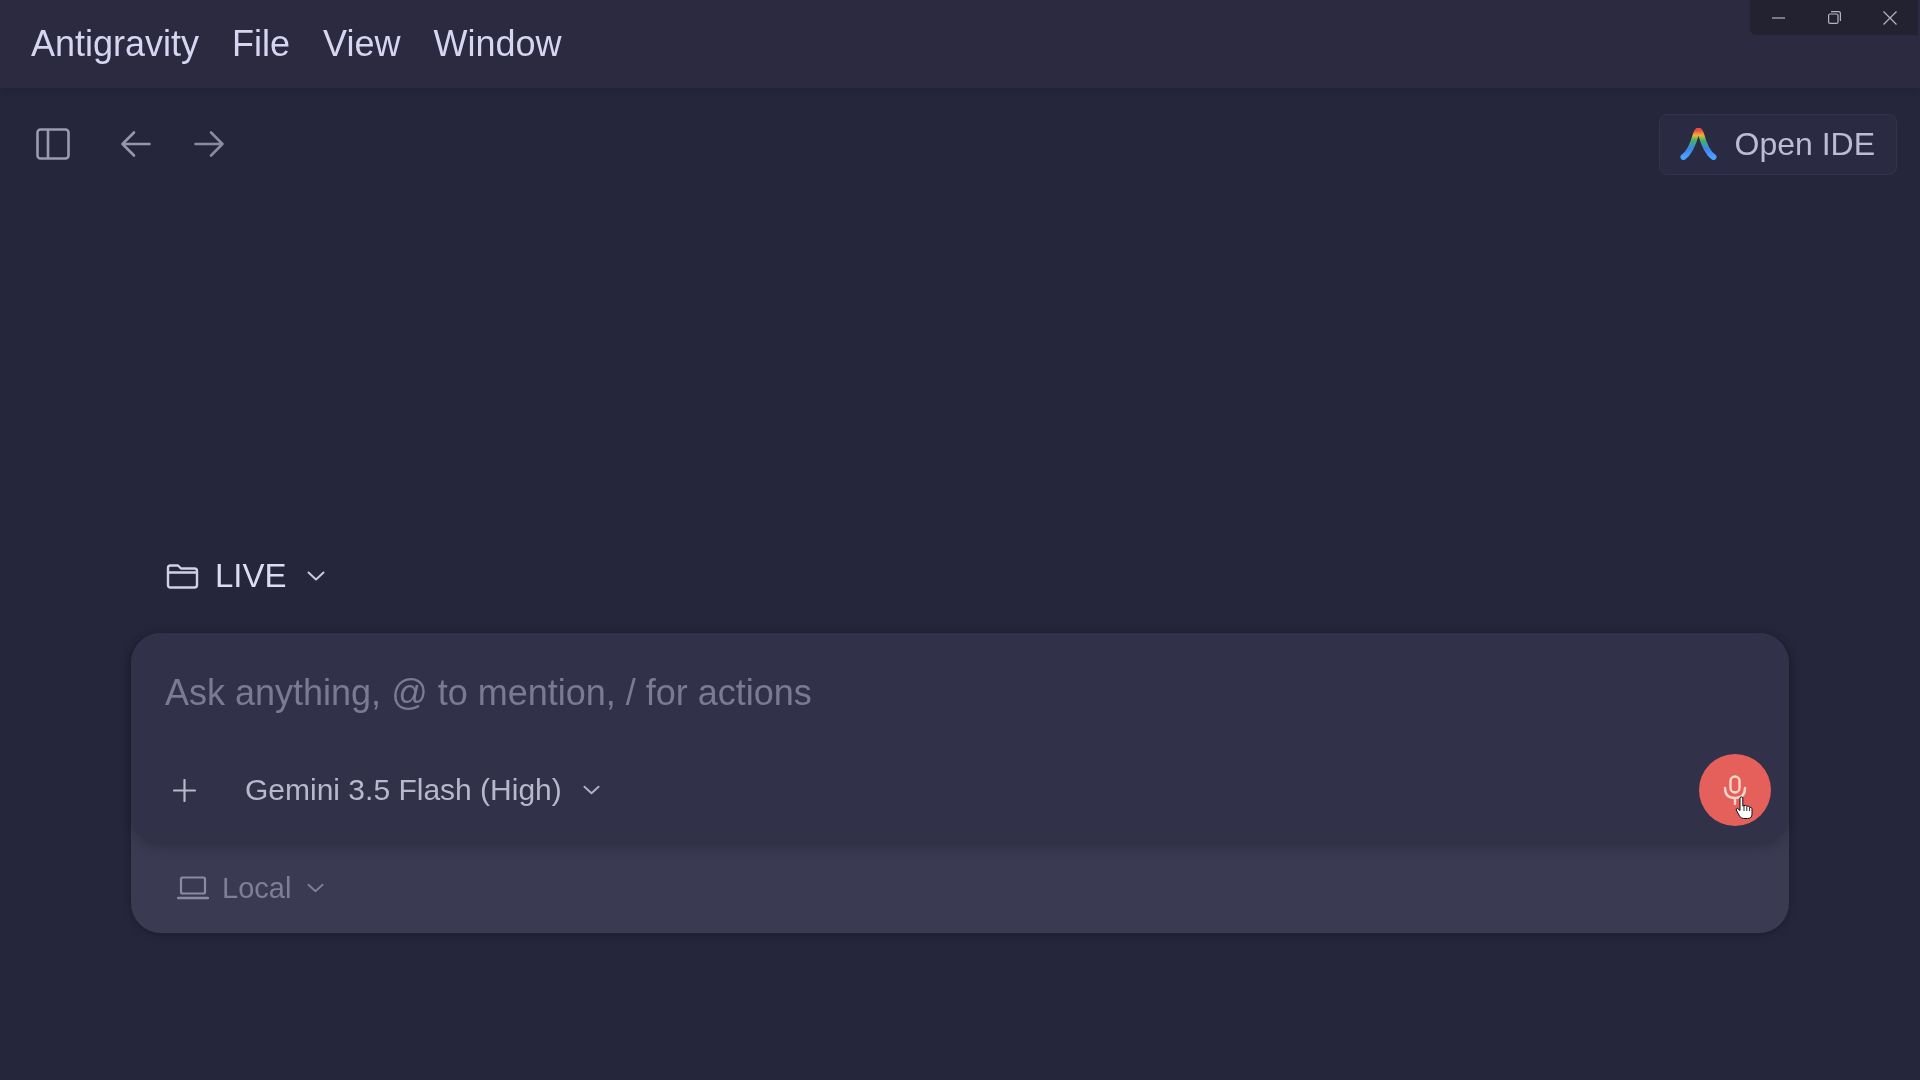  Describe the element at coordinates (135, 144) in the screenshot. I see `back-arrow-icon` at that location.